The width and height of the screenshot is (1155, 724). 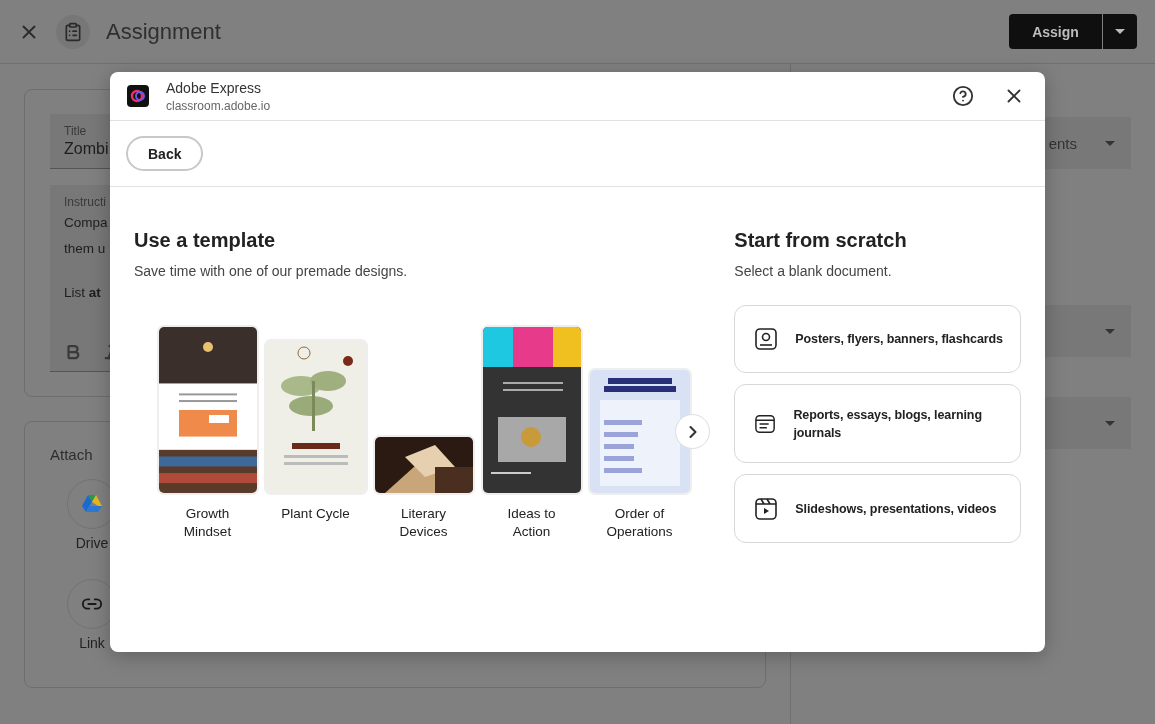 I want to click on template-name: Order of Operations, so click(x=639, y=523).